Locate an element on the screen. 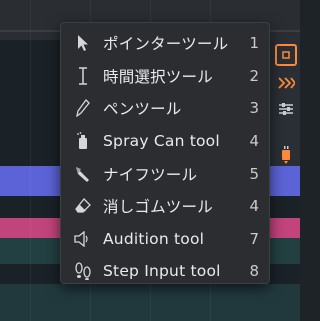  menu-item-time-selection-tool: 時間選択ツール 2 is located at coordinates (165, 76).